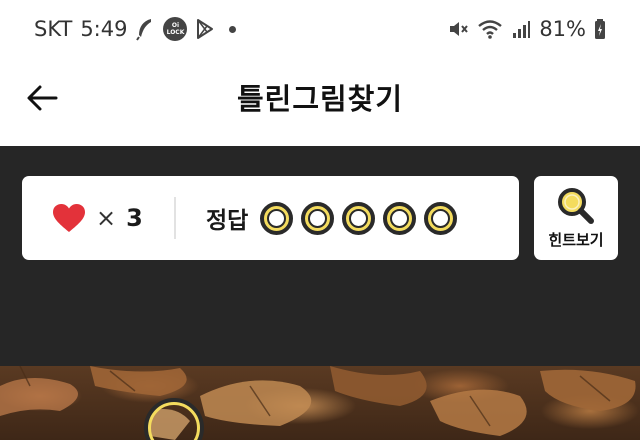 The width and height of the screenshot is (640, 440). I want to click on feather-icon, so click(145, 29).